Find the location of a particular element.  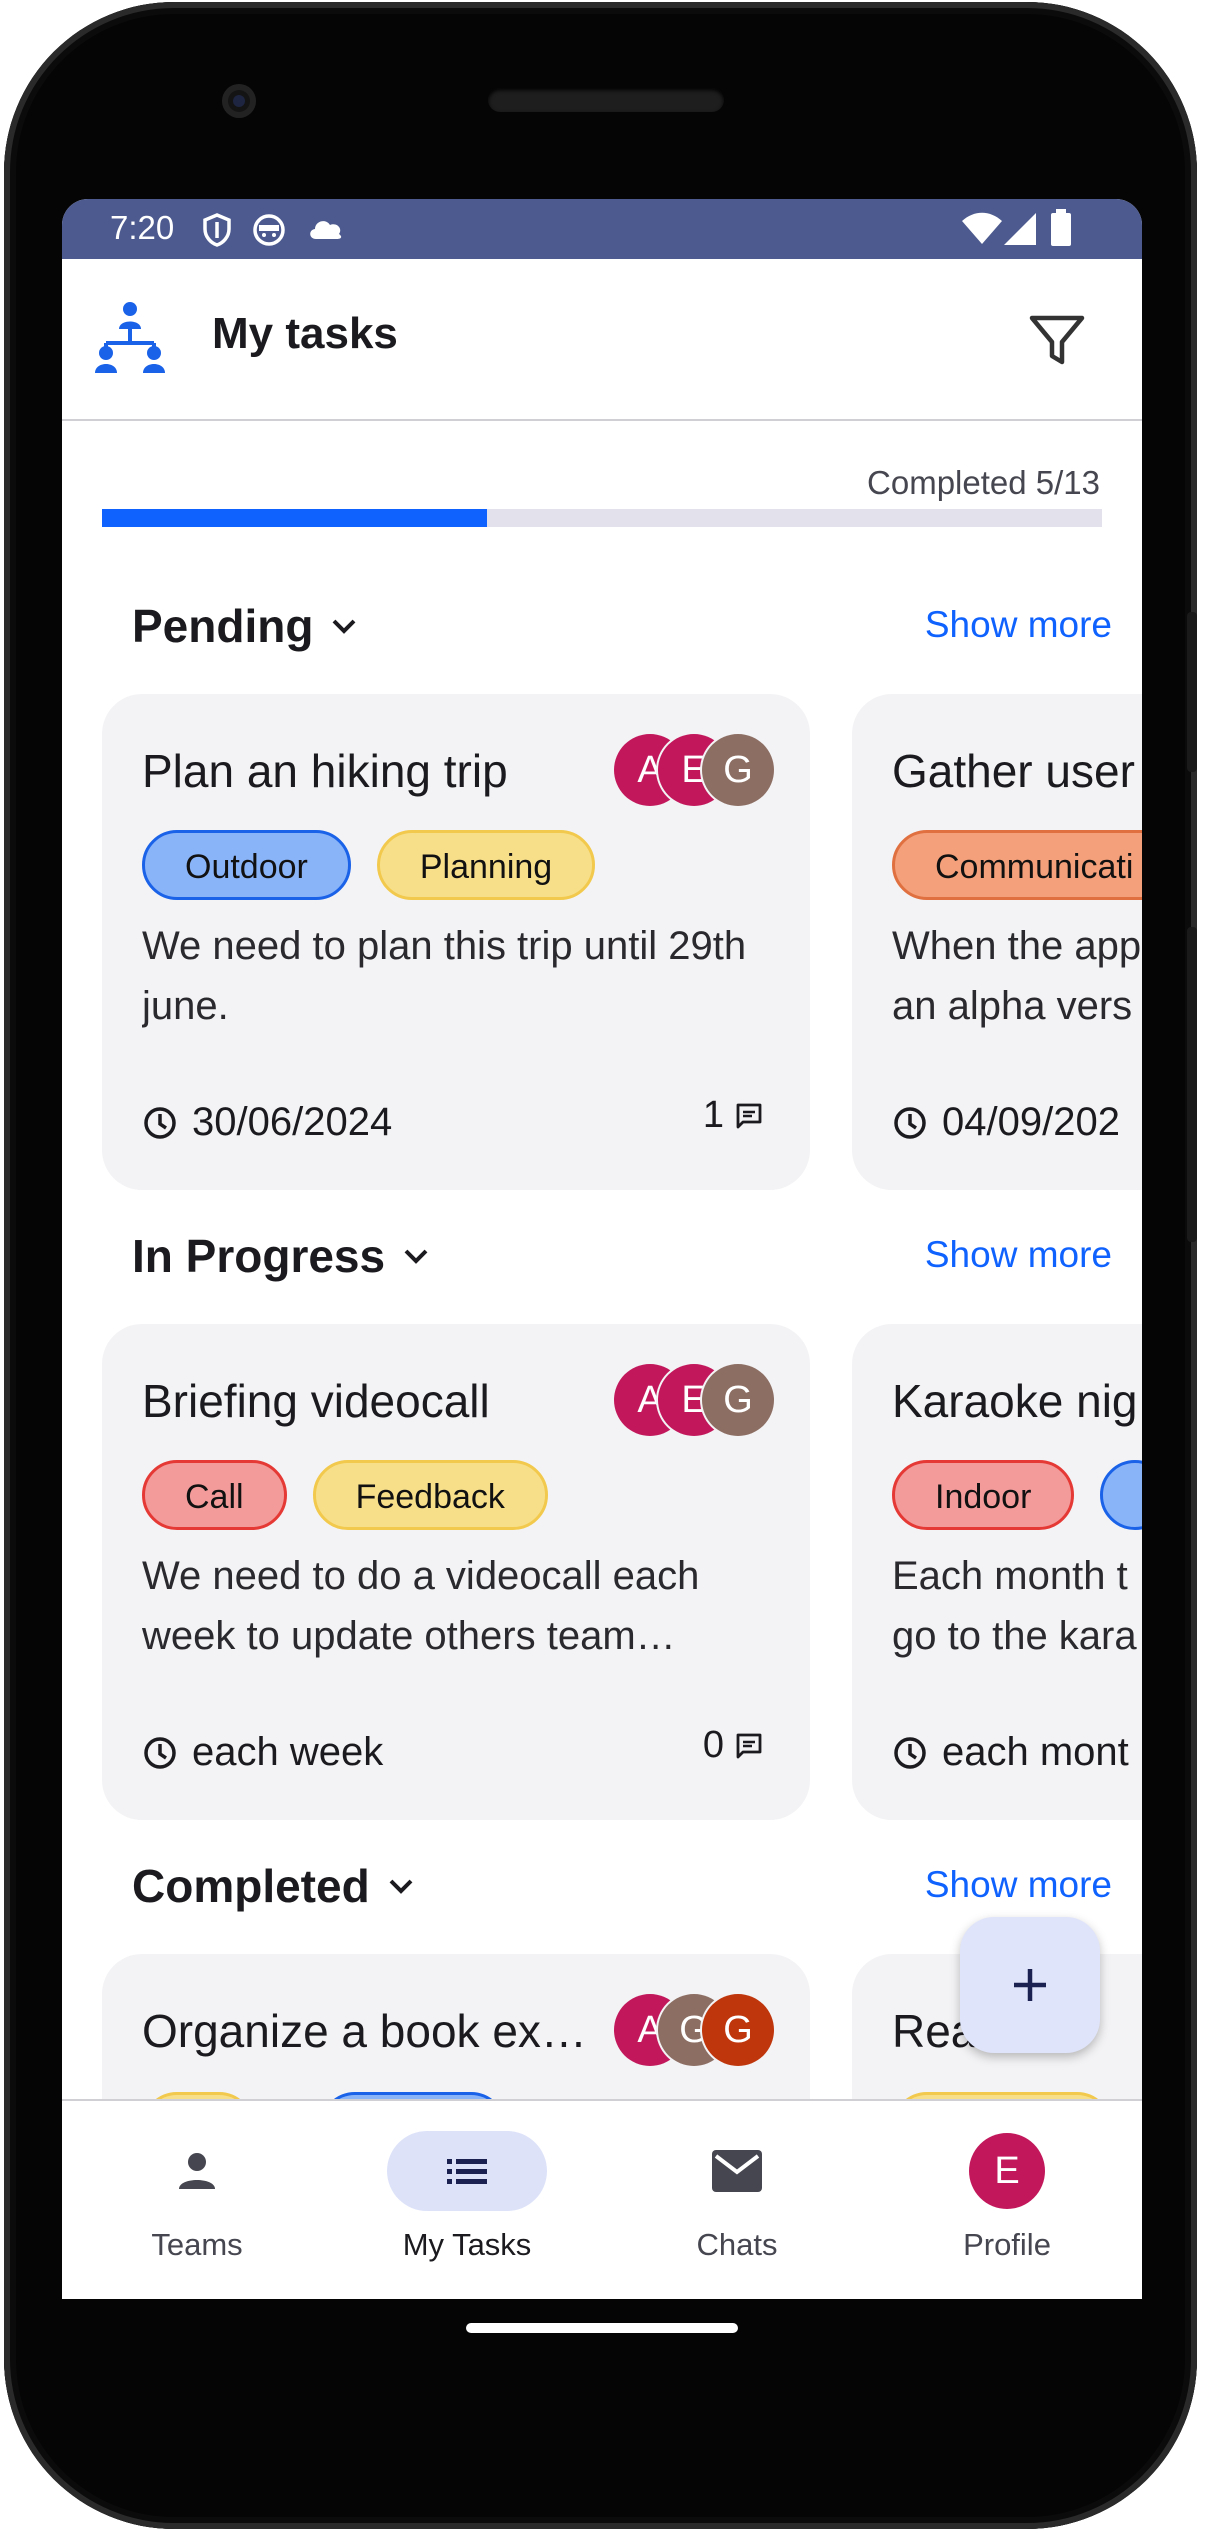

cloud-icon is located at coordinates (326, 230).